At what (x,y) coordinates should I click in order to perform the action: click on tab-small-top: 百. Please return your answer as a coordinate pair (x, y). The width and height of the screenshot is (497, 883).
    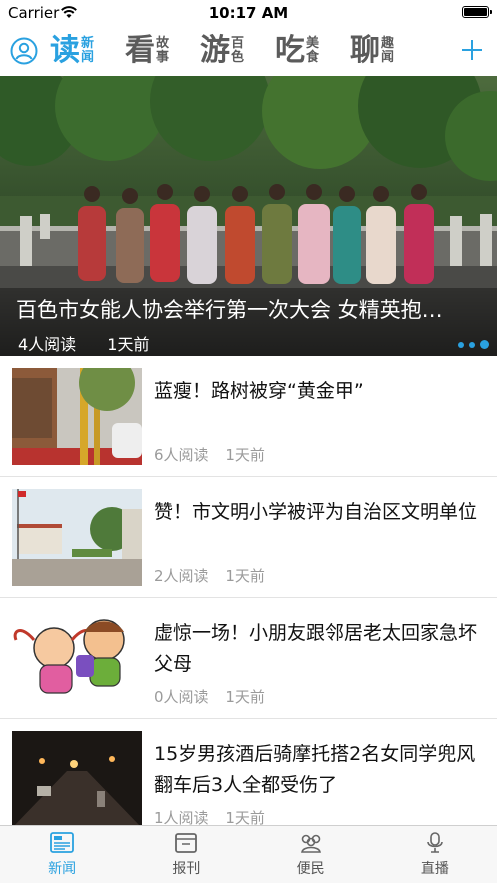
    Looking at the image, I should click on (238, 43).